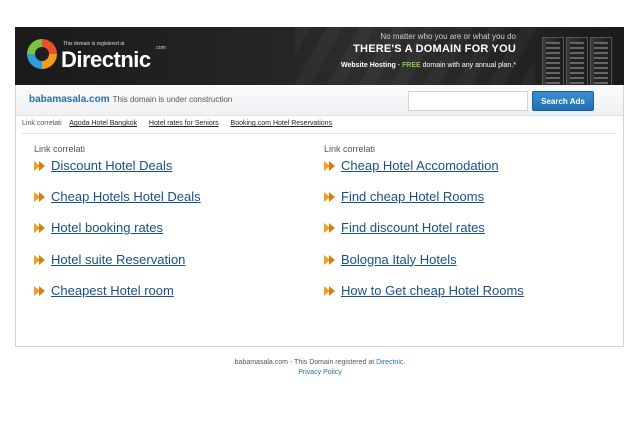 The image size is (640, 431). I want to click on list-item: Find discount Hotel rates, so click(459, 235).